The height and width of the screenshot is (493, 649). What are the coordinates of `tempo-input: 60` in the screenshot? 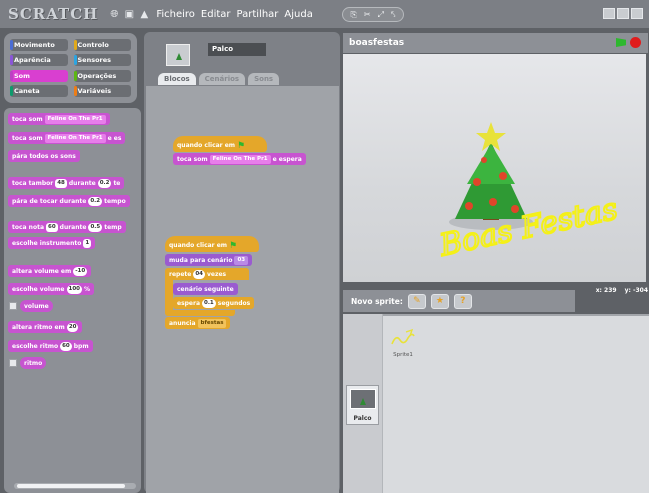 It's located at (66, 346).